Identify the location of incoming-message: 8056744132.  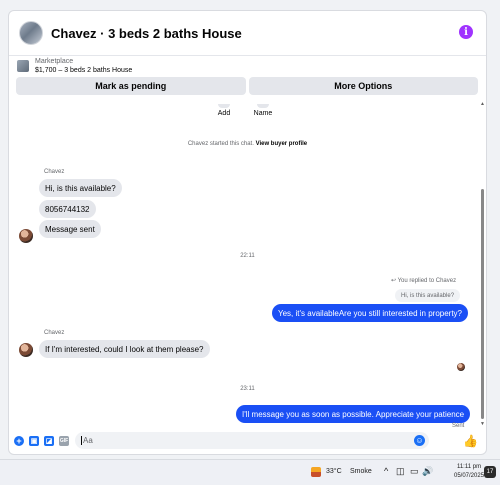
(67, 209).